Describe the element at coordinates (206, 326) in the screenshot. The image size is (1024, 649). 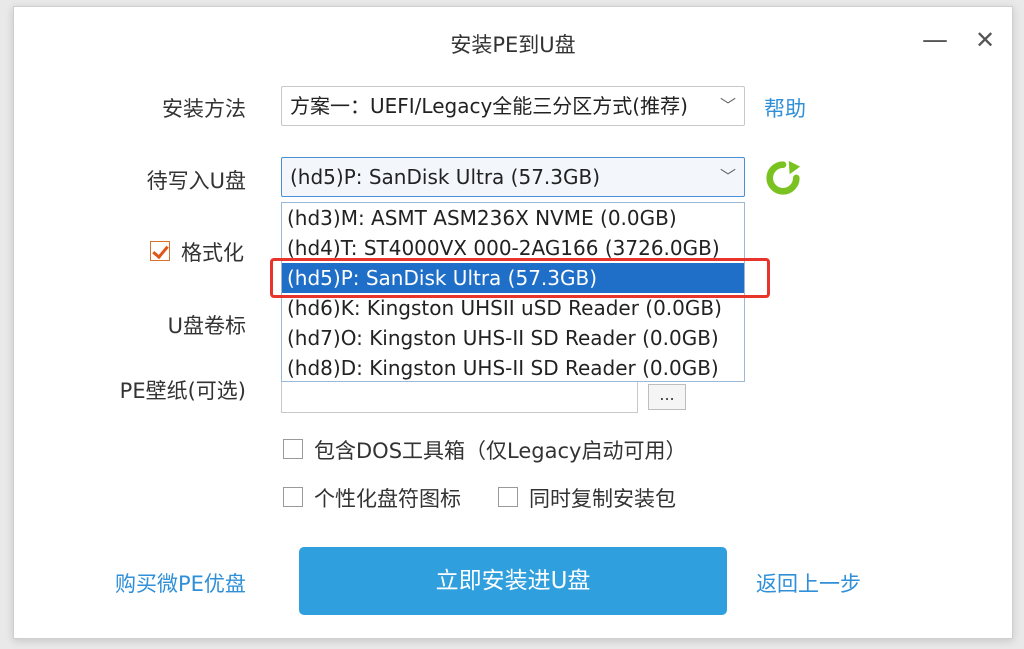
I see `volume-label-label: U盘卷标` at that location.